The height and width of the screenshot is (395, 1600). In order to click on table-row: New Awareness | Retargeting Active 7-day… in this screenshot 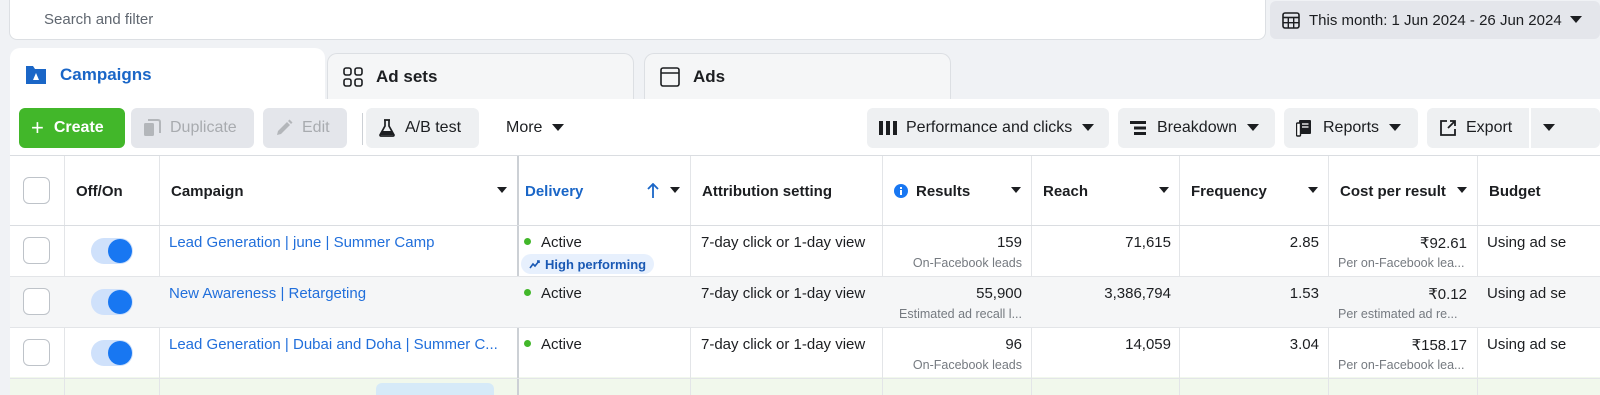, I will do `click(805, 302)`.